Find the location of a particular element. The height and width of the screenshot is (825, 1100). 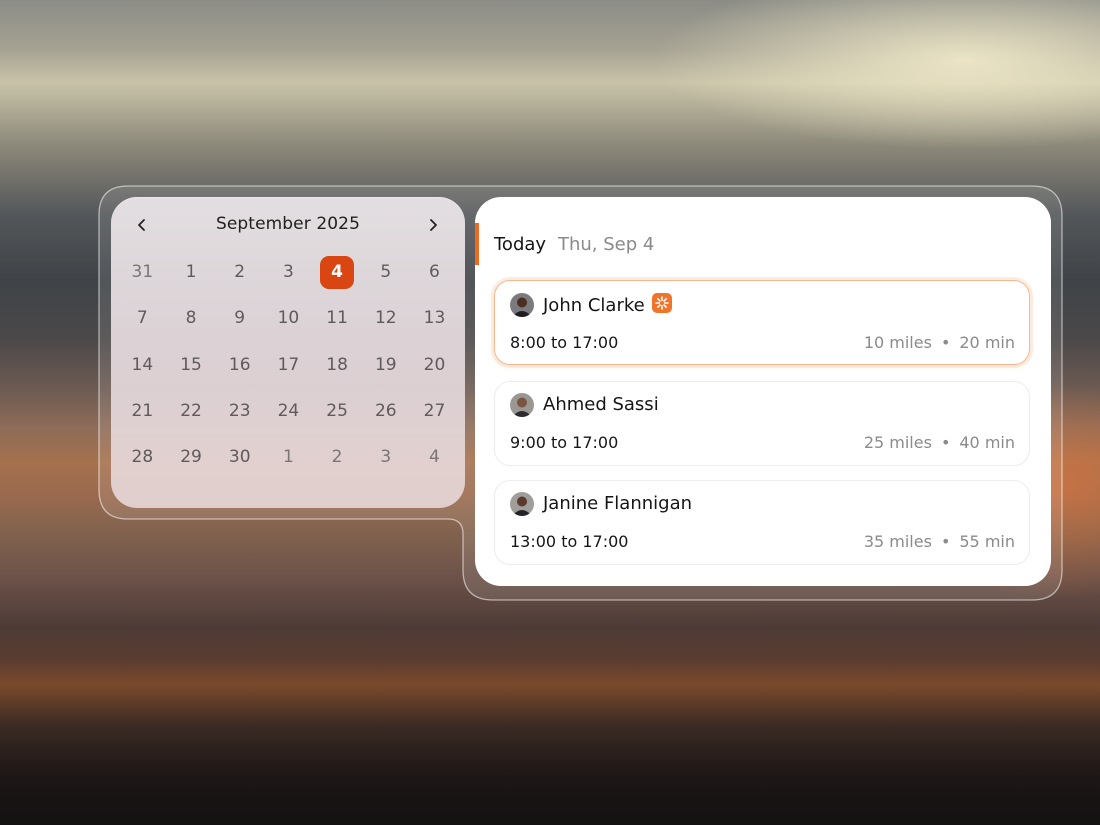

calendar-day: 10 is located at coordinates (288, 318).